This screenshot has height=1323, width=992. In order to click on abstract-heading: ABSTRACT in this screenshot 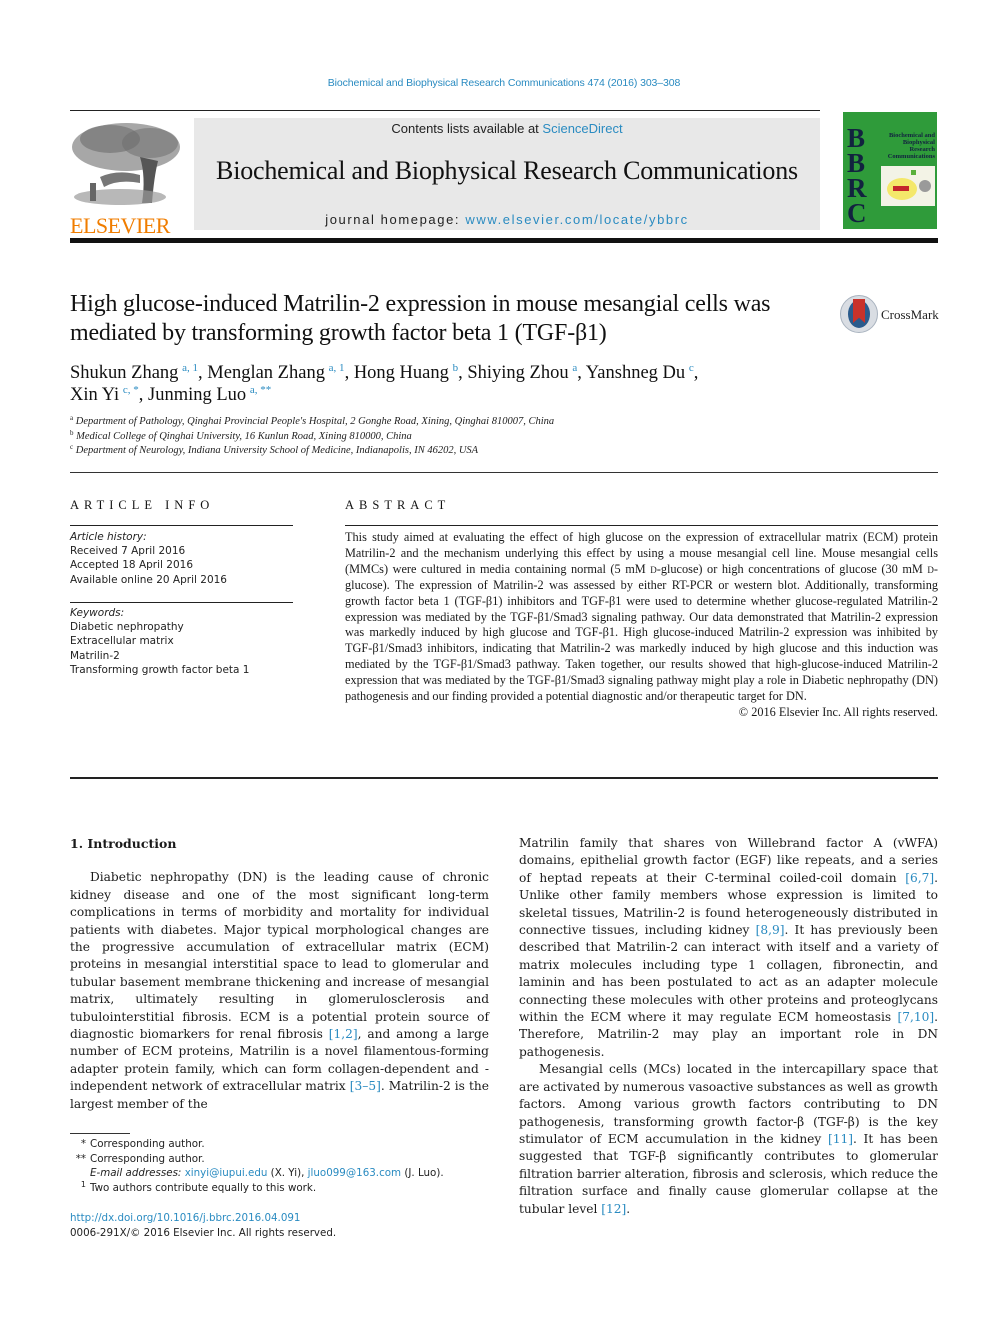, I will do `click(398, 505)`.